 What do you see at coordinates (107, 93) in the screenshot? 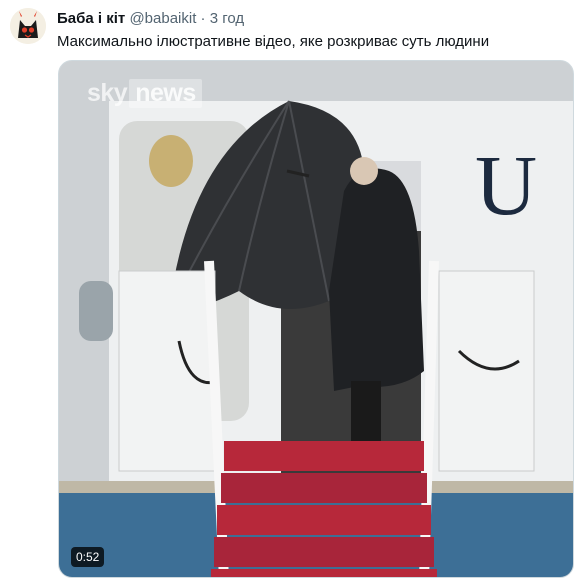
I see `watermark-sky: sky` at bounding box center [107, 93].